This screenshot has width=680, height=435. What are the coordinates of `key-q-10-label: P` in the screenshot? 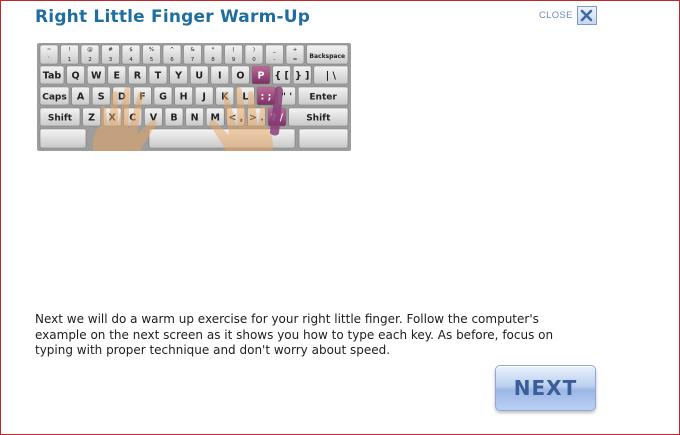 It's located at (261, 76).